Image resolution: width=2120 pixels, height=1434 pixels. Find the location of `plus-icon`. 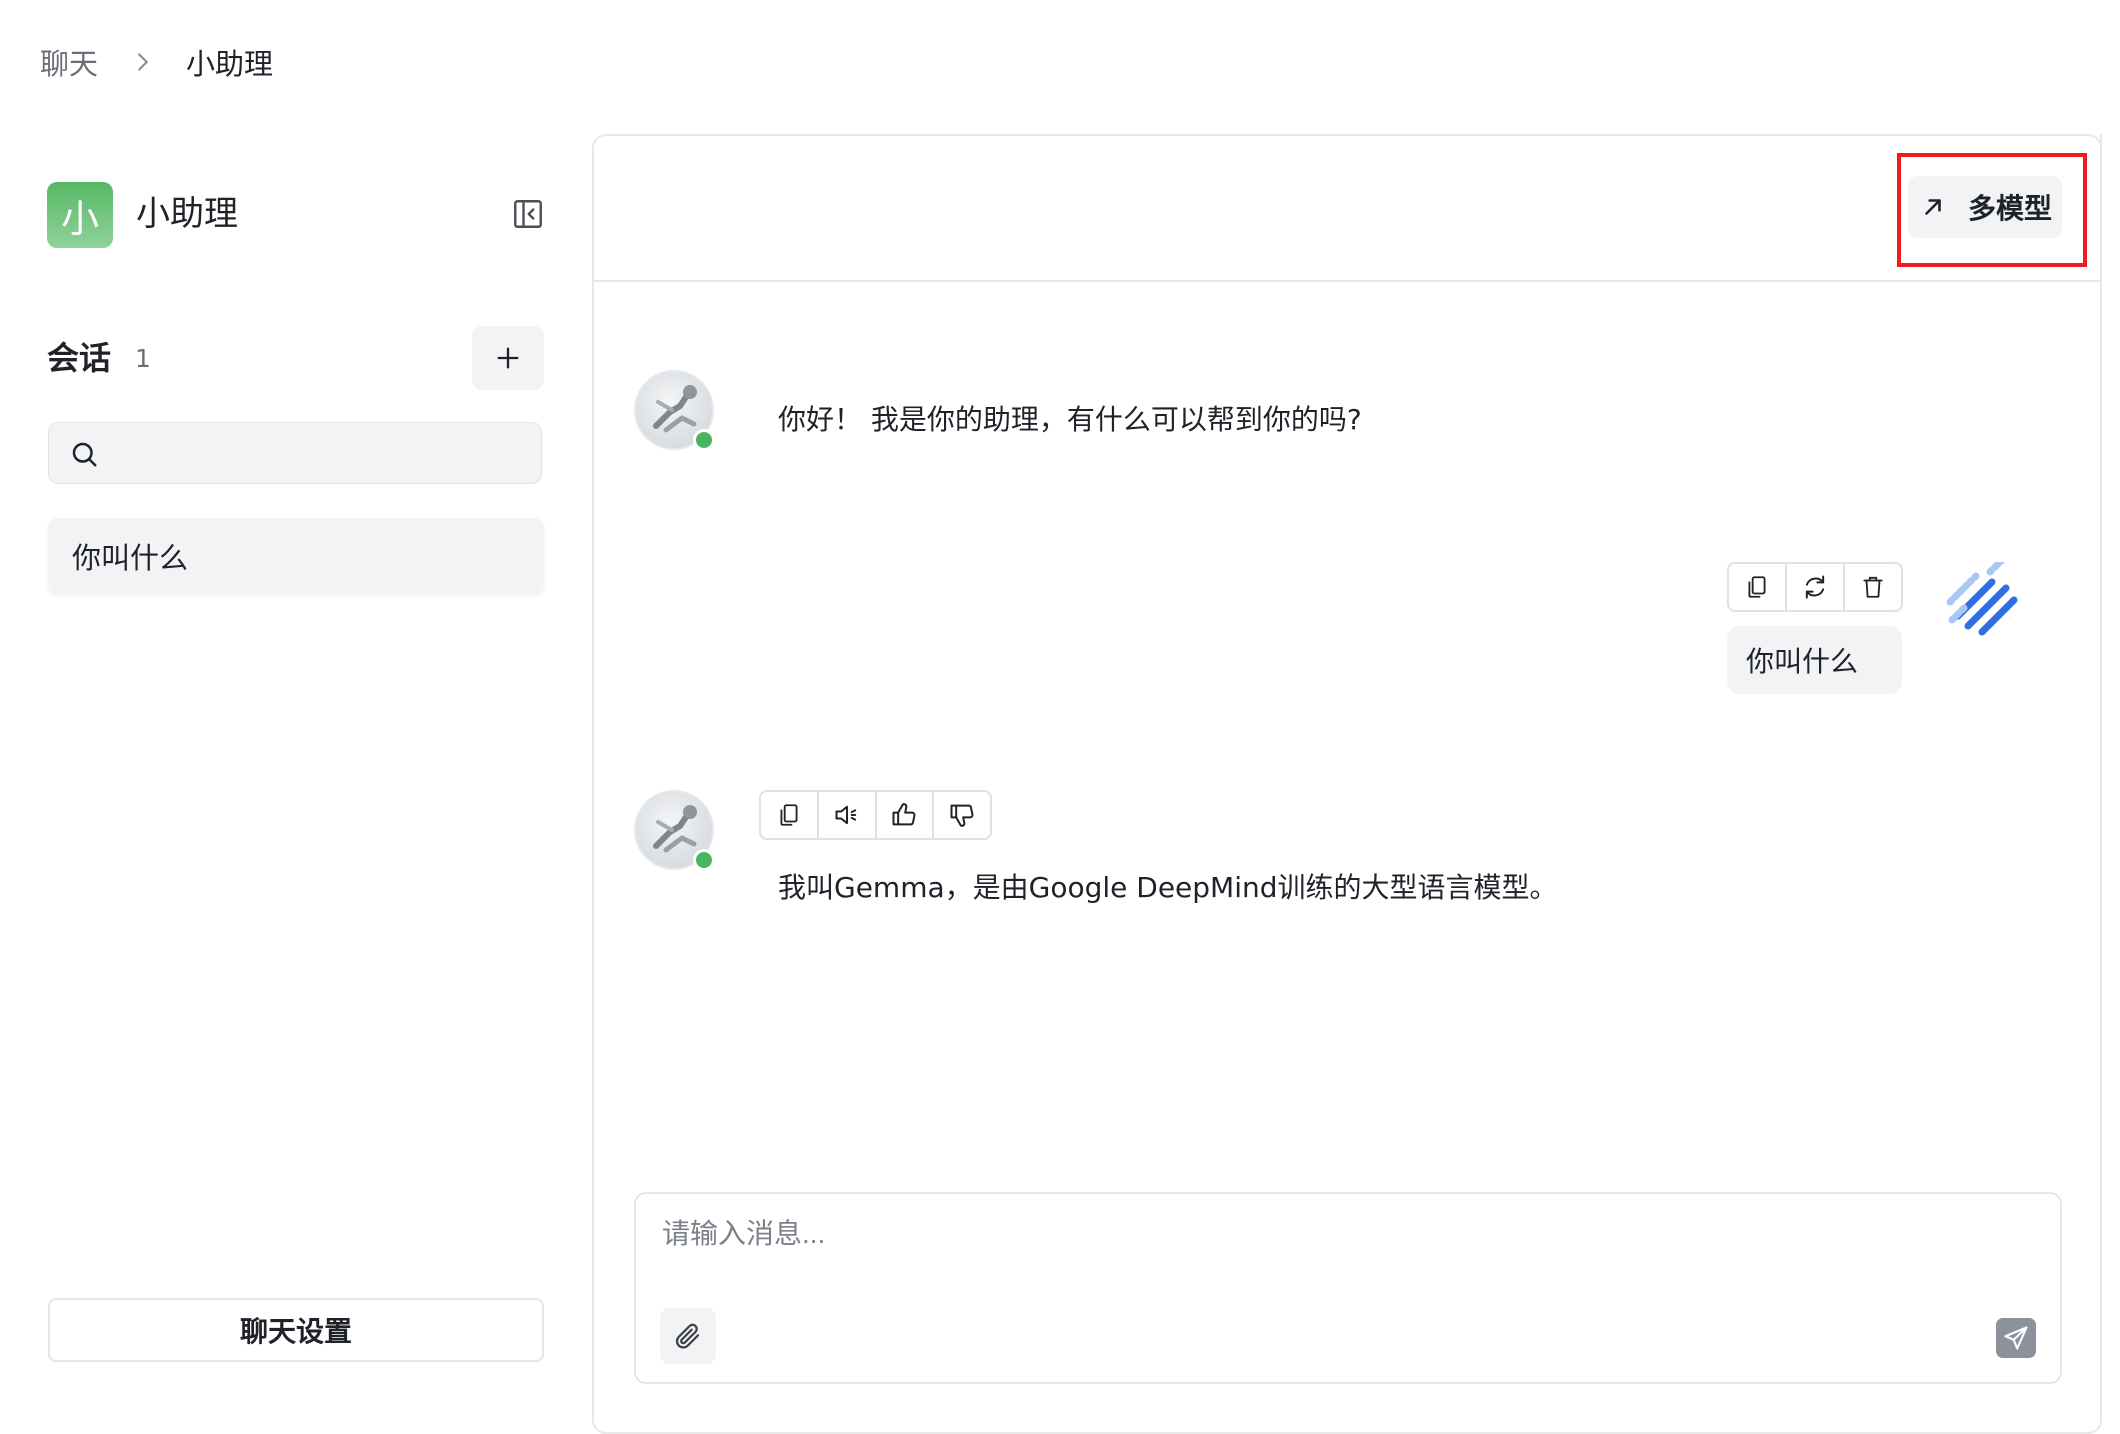

plus-icon is located at coordinates (508, 358).